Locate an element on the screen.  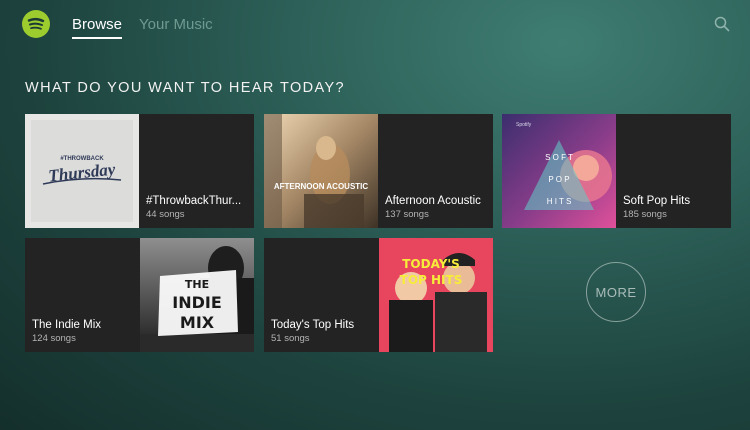
tab-browse: Browse is located at coordinates (97, 27).